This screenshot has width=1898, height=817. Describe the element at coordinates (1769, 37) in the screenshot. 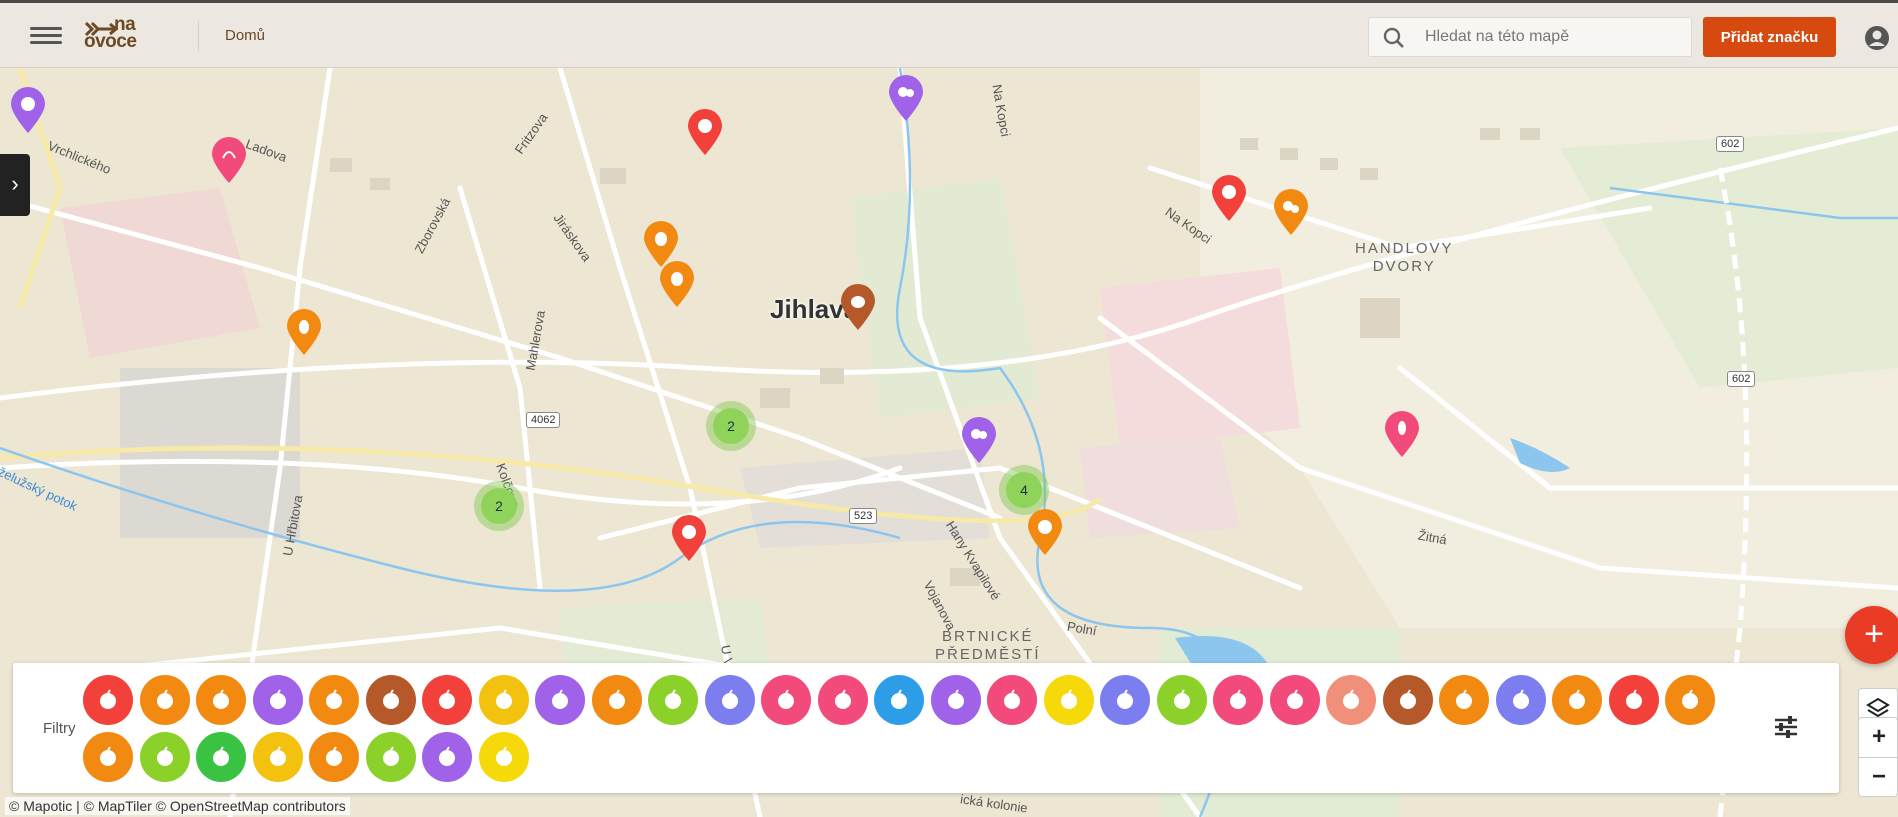

I see `add-marker-button: Přidat značku` at that location.